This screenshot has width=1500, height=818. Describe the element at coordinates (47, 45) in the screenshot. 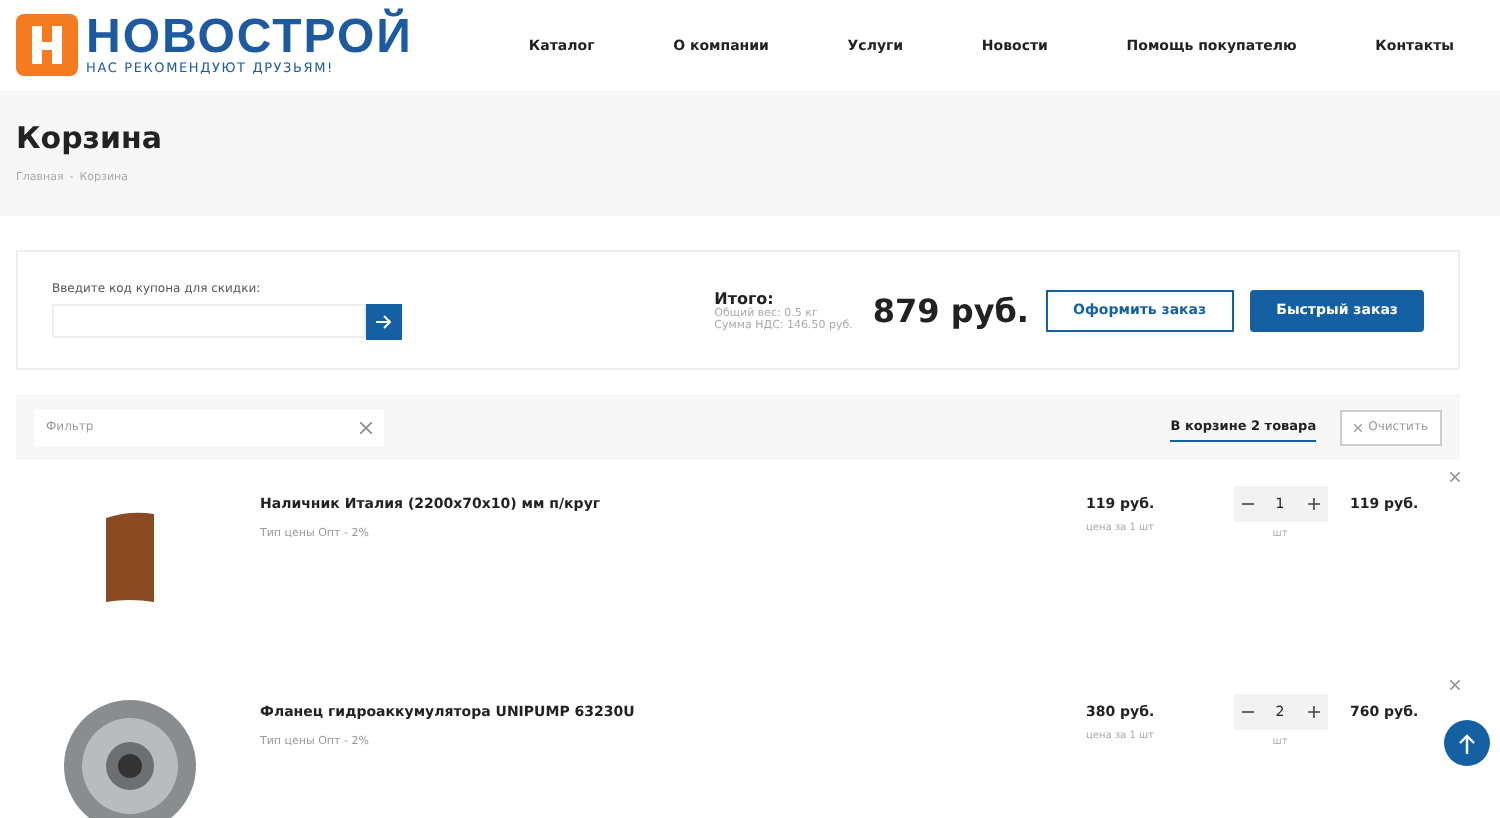

I see `logo-icon` at that location.